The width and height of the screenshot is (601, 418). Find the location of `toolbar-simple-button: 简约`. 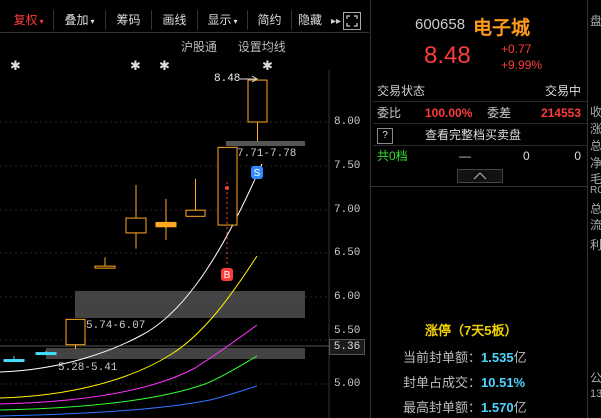

toolbar-simple-button: 简约 is located at coordinates (270, 20).